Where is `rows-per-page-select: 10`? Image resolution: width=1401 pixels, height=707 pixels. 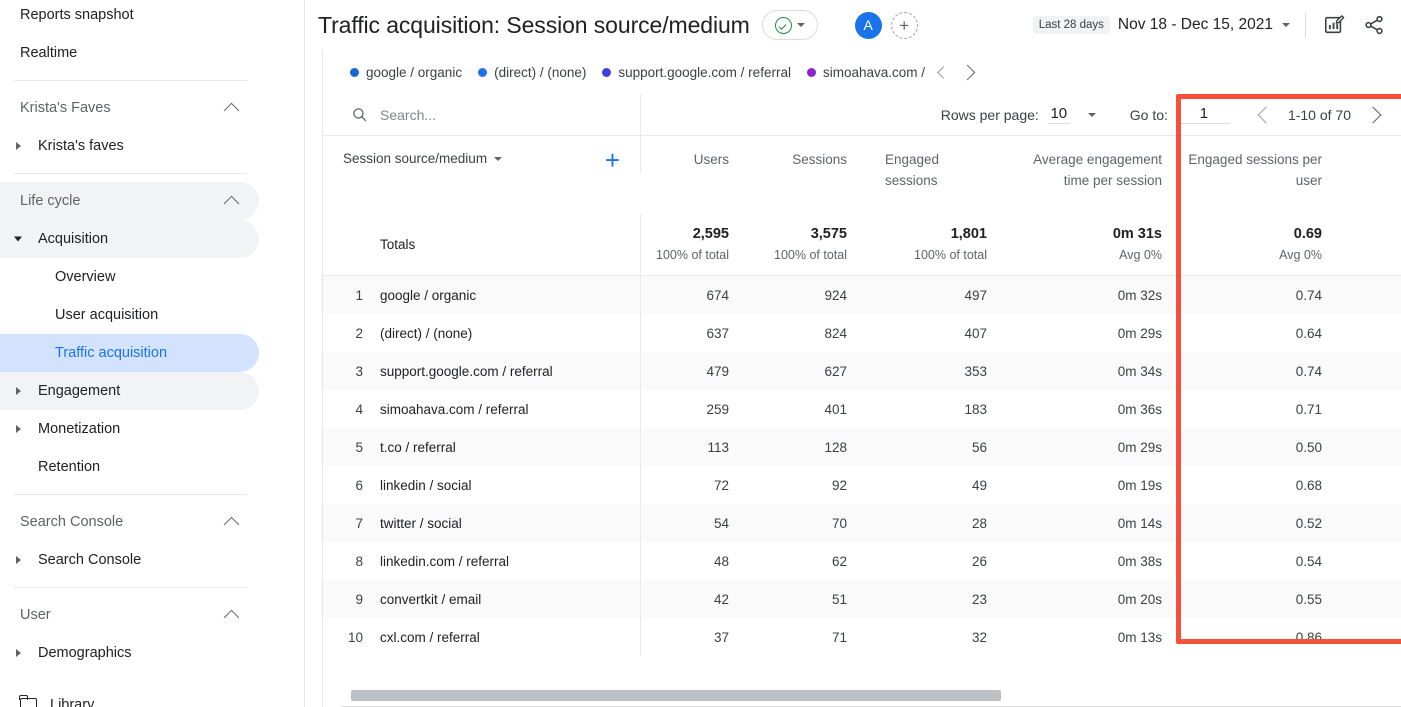
rows-per-page-select: 10 is located at coordinates (1058, 114).